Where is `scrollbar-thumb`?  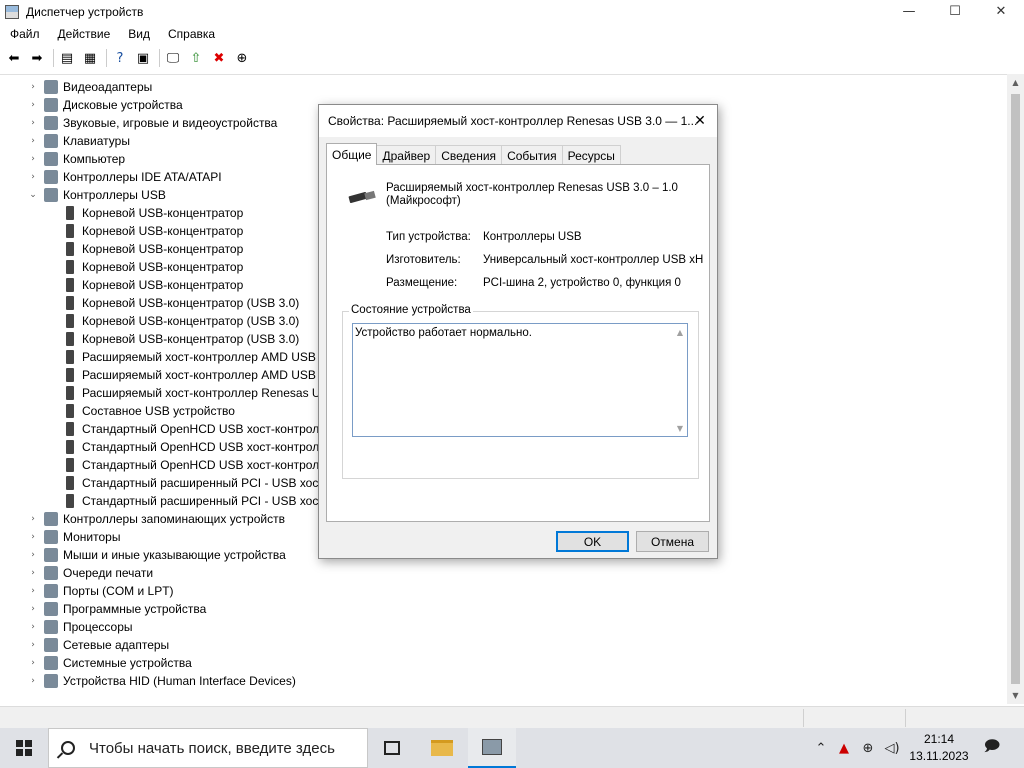
scrollbar-thumb is located at coordinates (1015, 389).